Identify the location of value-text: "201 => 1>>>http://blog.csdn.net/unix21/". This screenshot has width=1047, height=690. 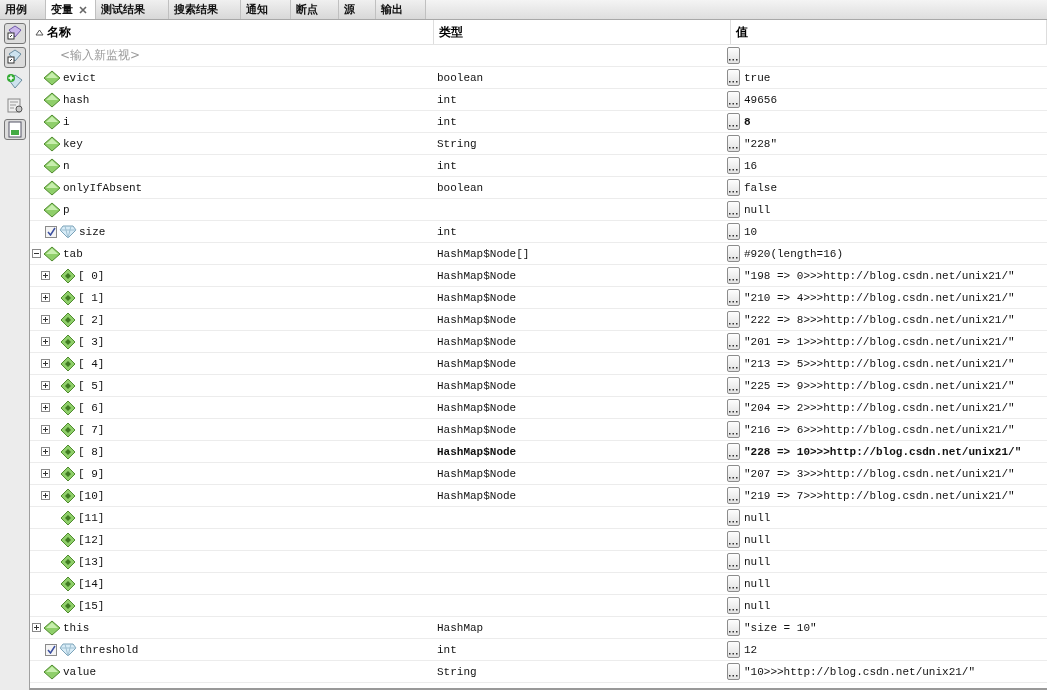
(879, 341).